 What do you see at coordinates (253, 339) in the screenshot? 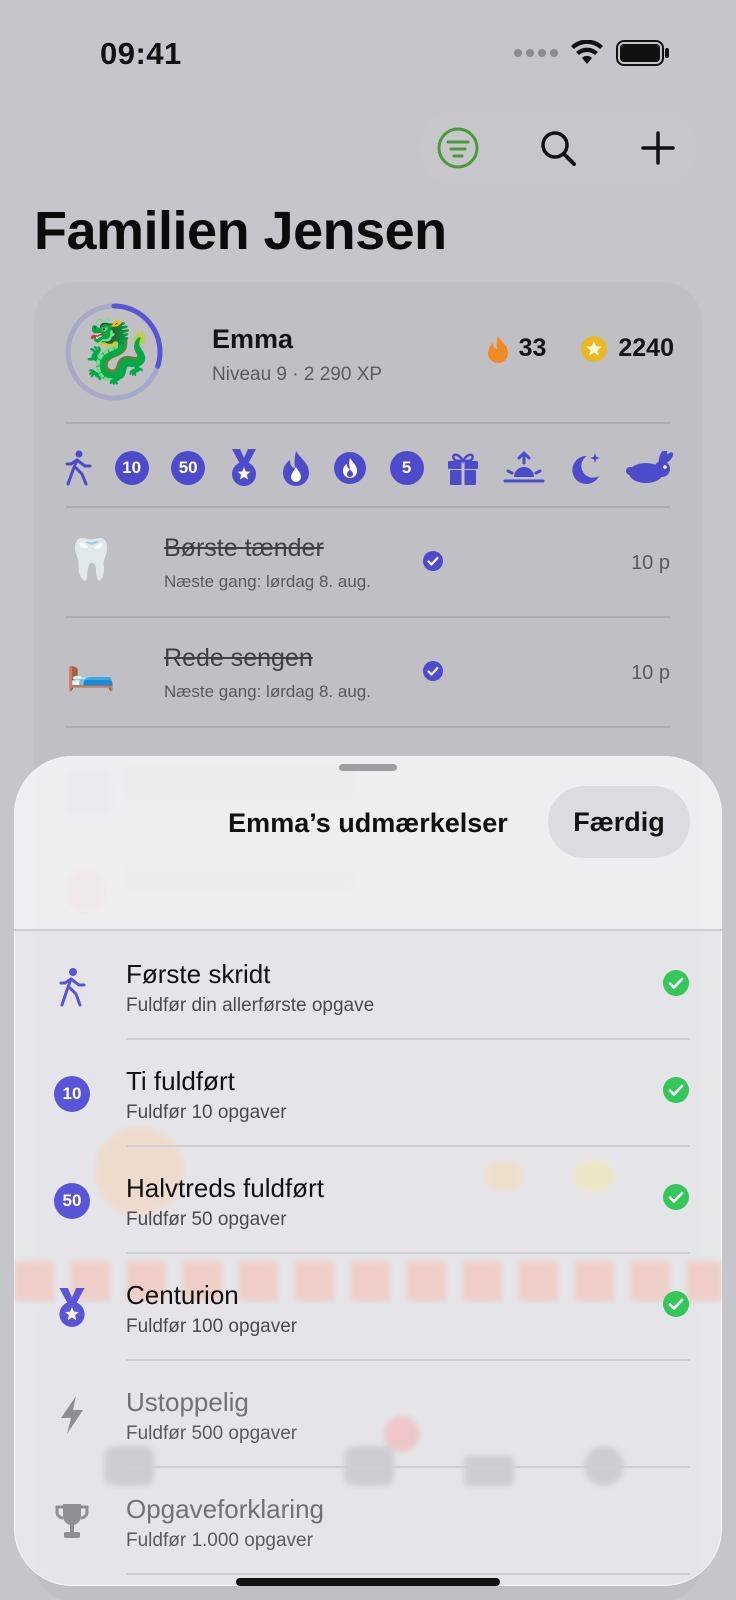
I see `member-name: Emma` at bounding box center [253, 339].